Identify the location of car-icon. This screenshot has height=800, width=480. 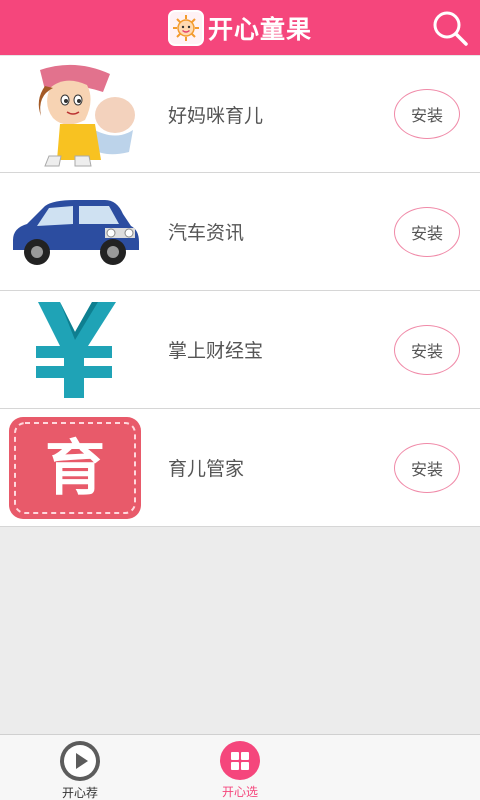
(74, 232).